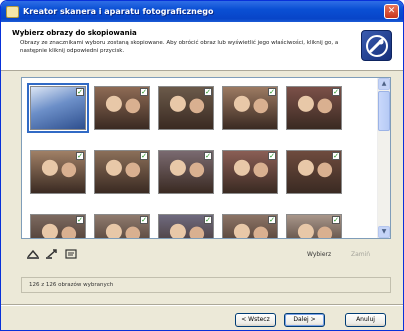 The image size is (404, 331). What do you see at coordinates (74, 33) in the screenshot?
I see `page-title: Wybierz obrazy do skopiowania` at bounding box center [74, 33].